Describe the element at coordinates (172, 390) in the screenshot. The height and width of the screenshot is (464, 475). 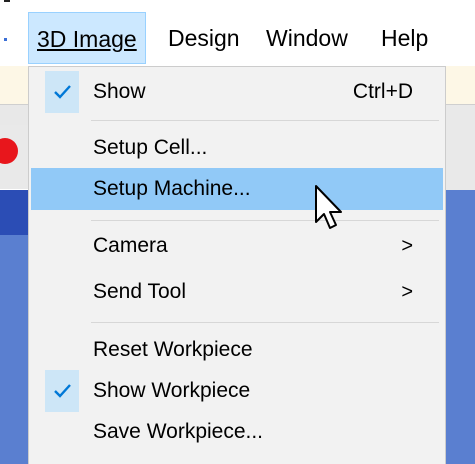
I see `menu-item-label: Show Workpiece` at that location.